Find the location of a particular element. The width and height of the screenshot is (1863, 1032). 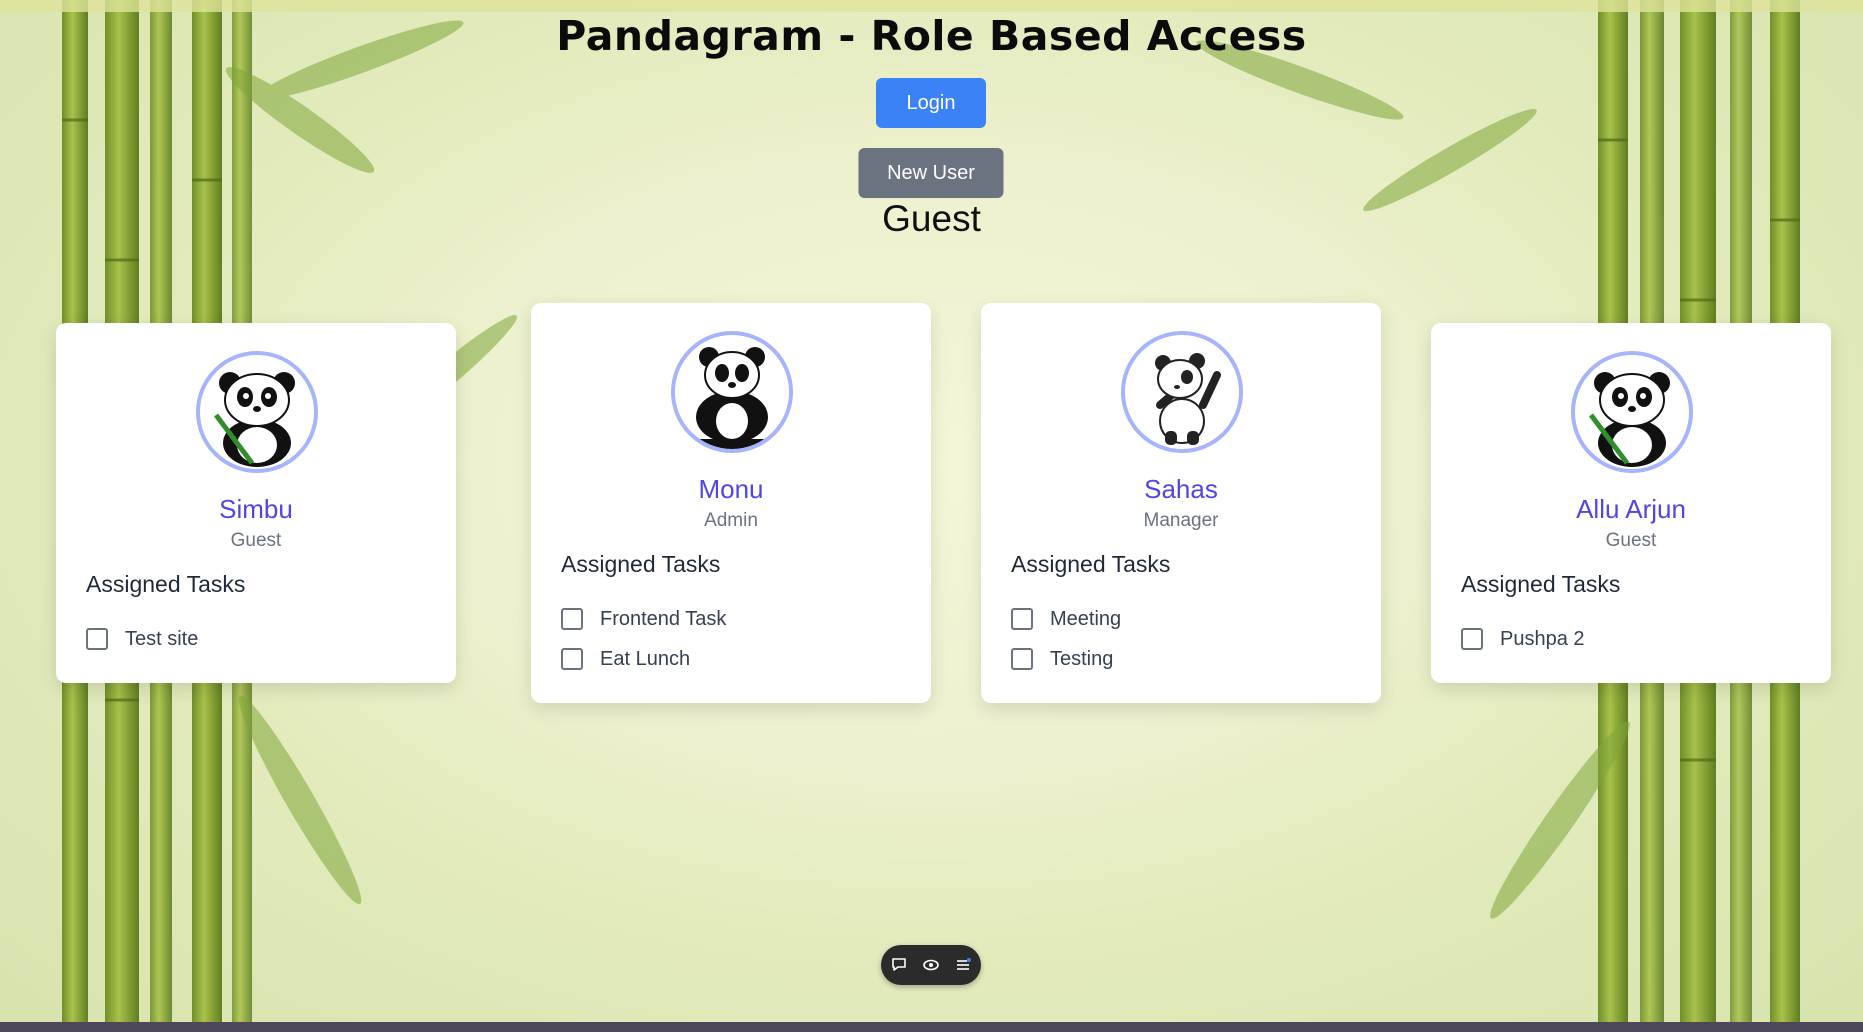

task-item: Meeting is located at coordinates (1066, 619).